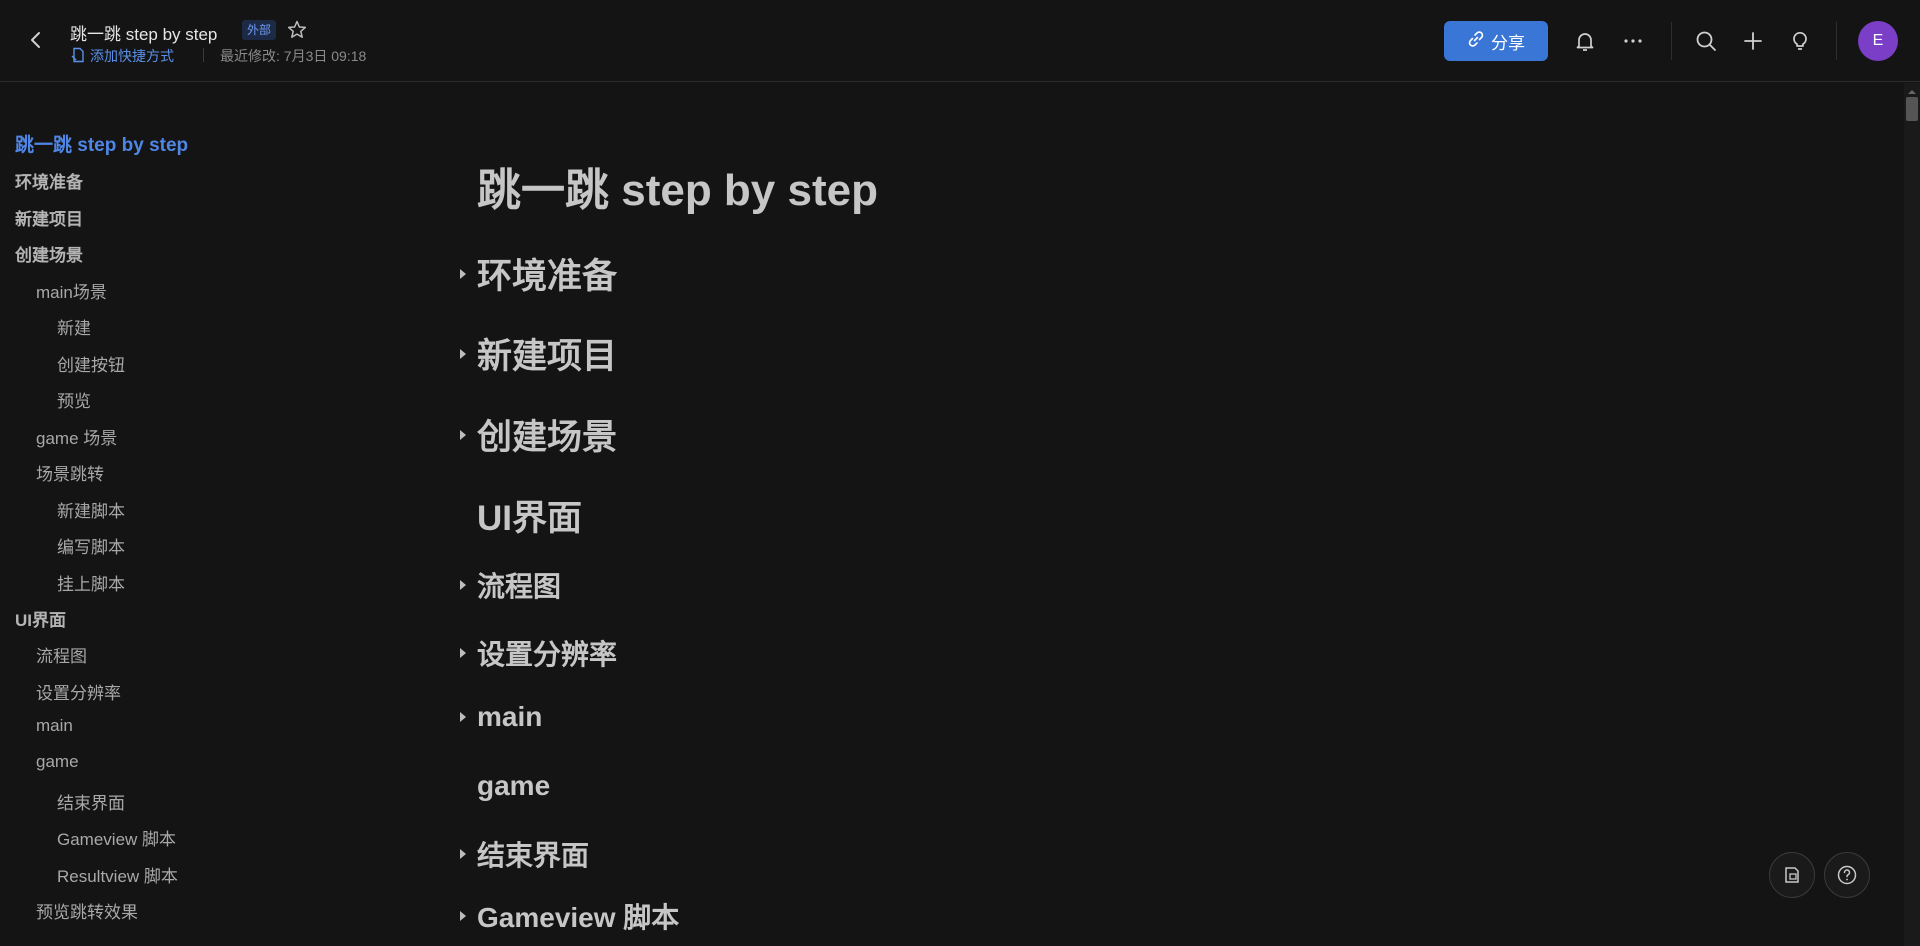 This screenshot has height=946, width=1920. Describe the element at coordinates (547, 437) in the screenshot. I see `section-heading-text: 创建场景` at that location.